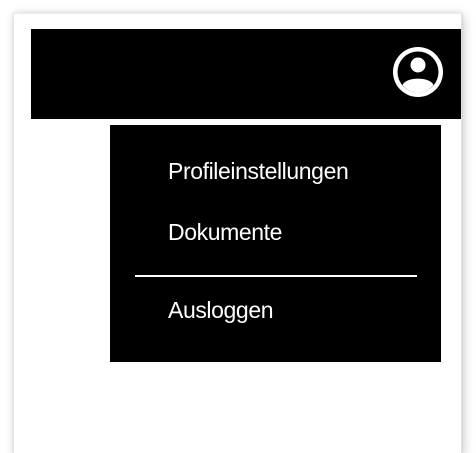 The width and height of the screenshot is (476, 453). I want to click on user-avatar-button, so click(418, 72).